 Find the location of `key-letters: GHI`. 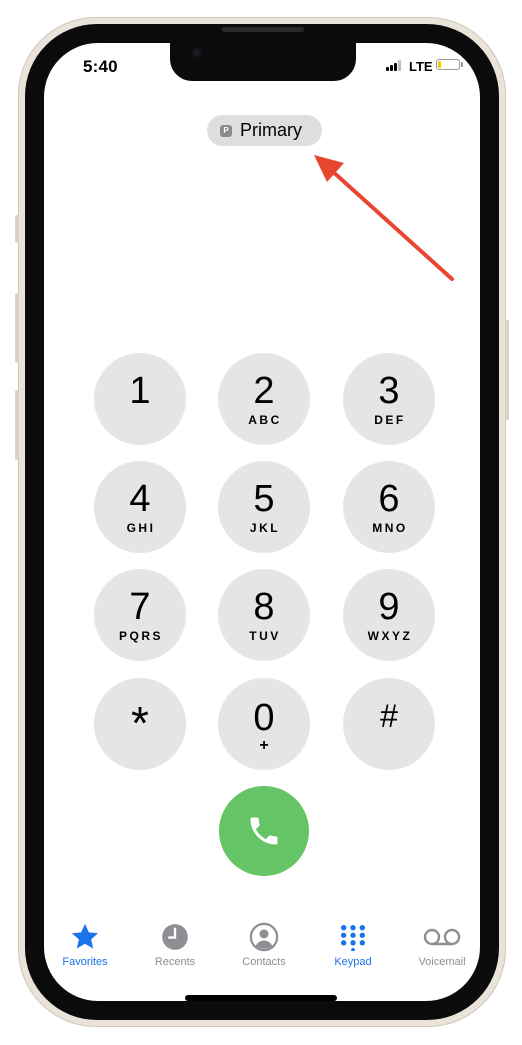

key-letters: GHI is located at coordinates (141, 528).